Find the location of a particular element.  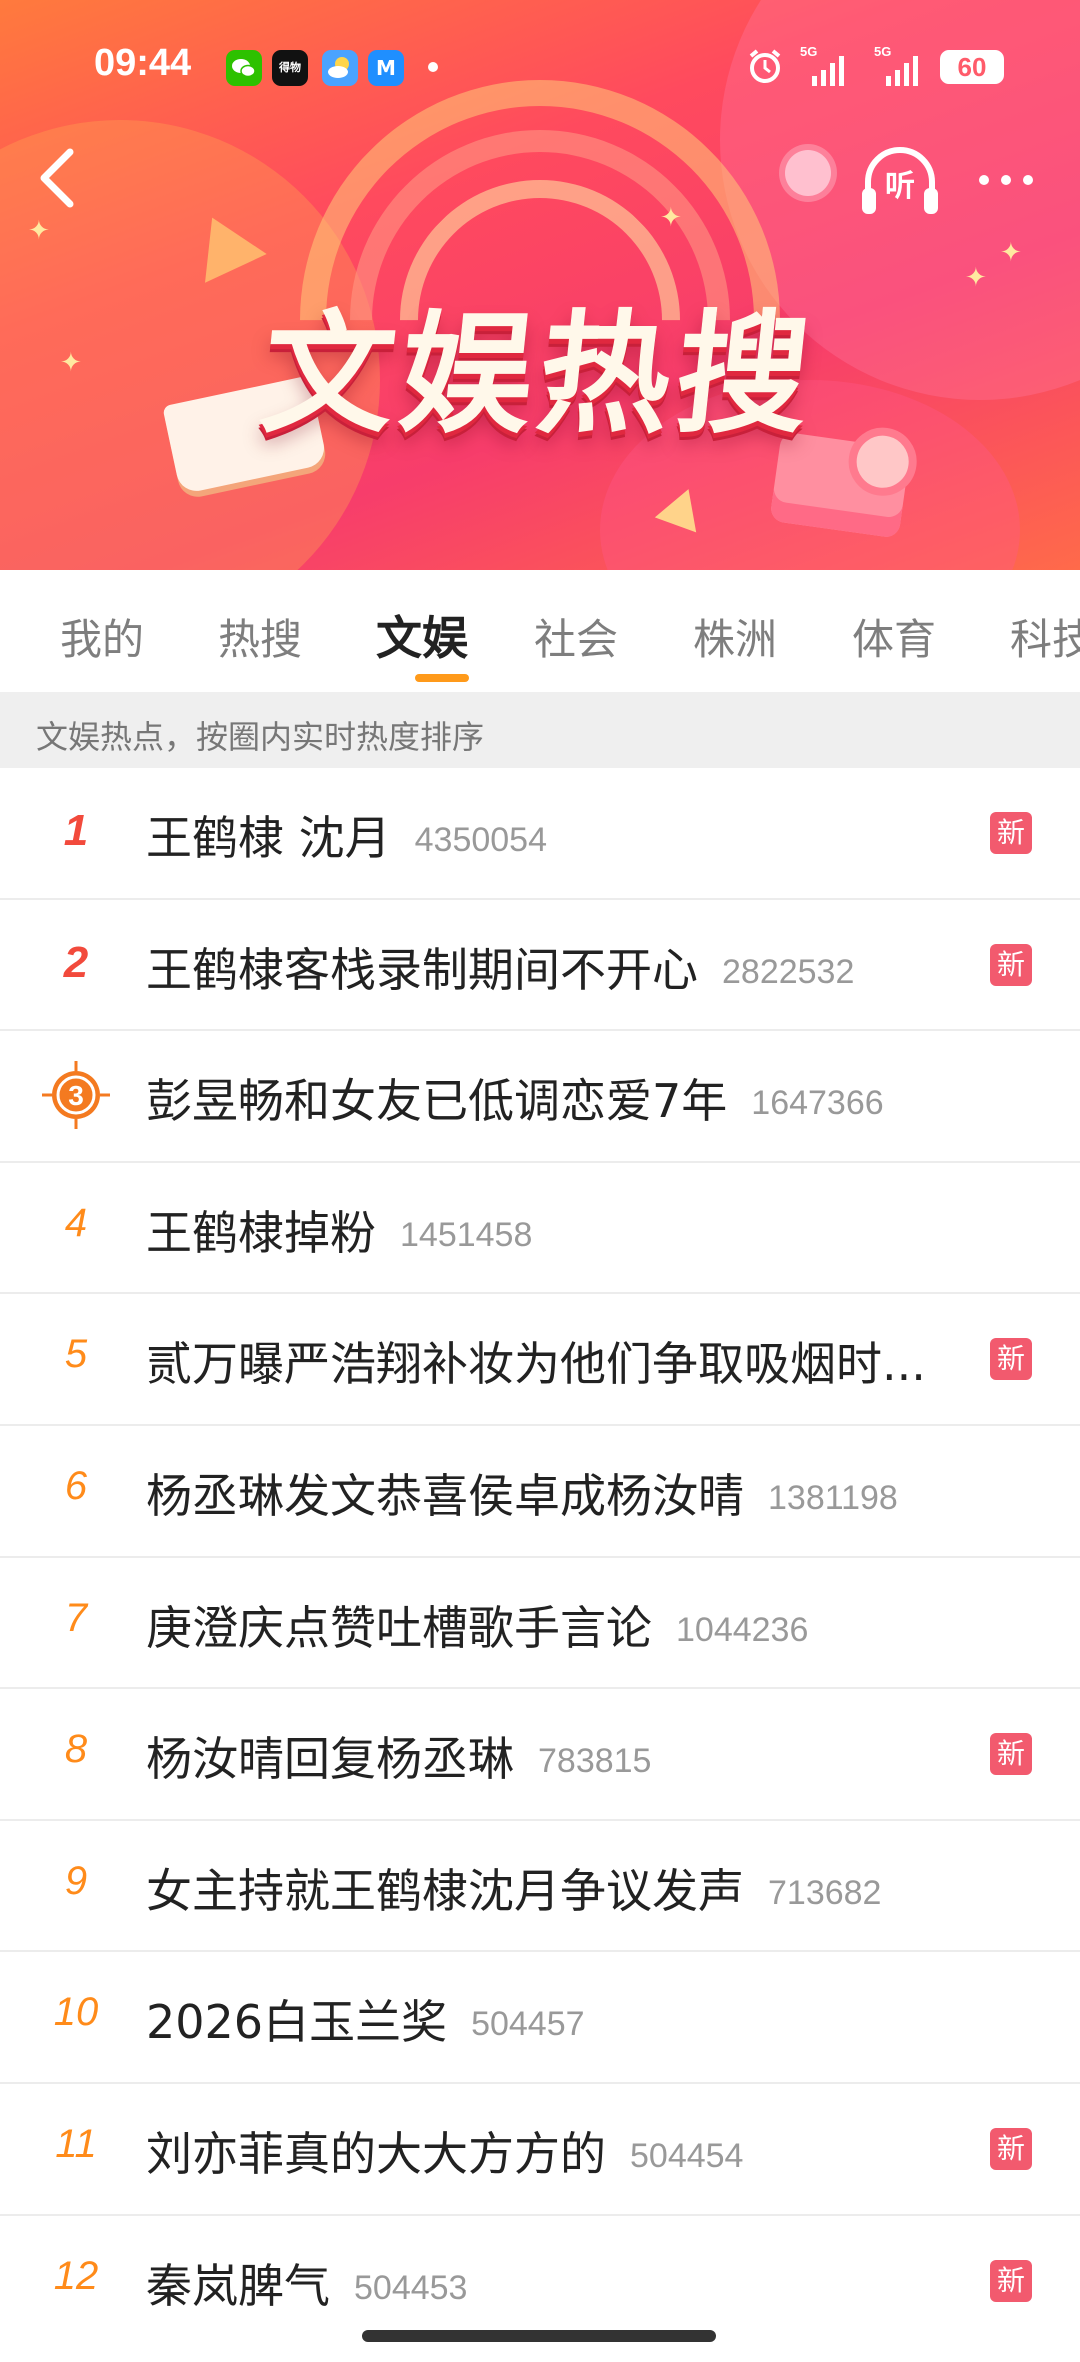

list-item: 6 杨丞琳发文恭喜侯卓成杨汝晴 1381198 is located at coordinates (540, 1492).